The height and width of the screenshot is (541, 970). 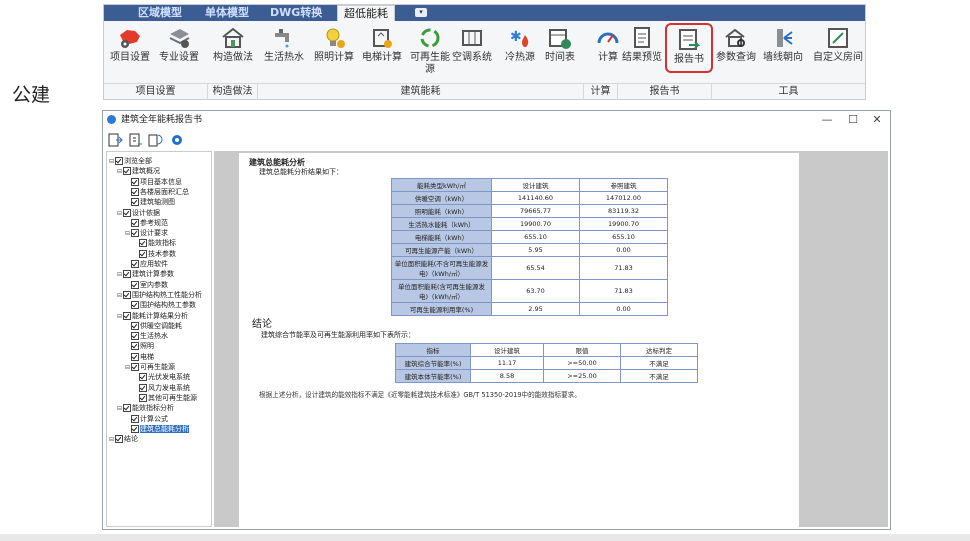 I want to click on tree-item: 项目基本信息, so click(x=153, y=182).